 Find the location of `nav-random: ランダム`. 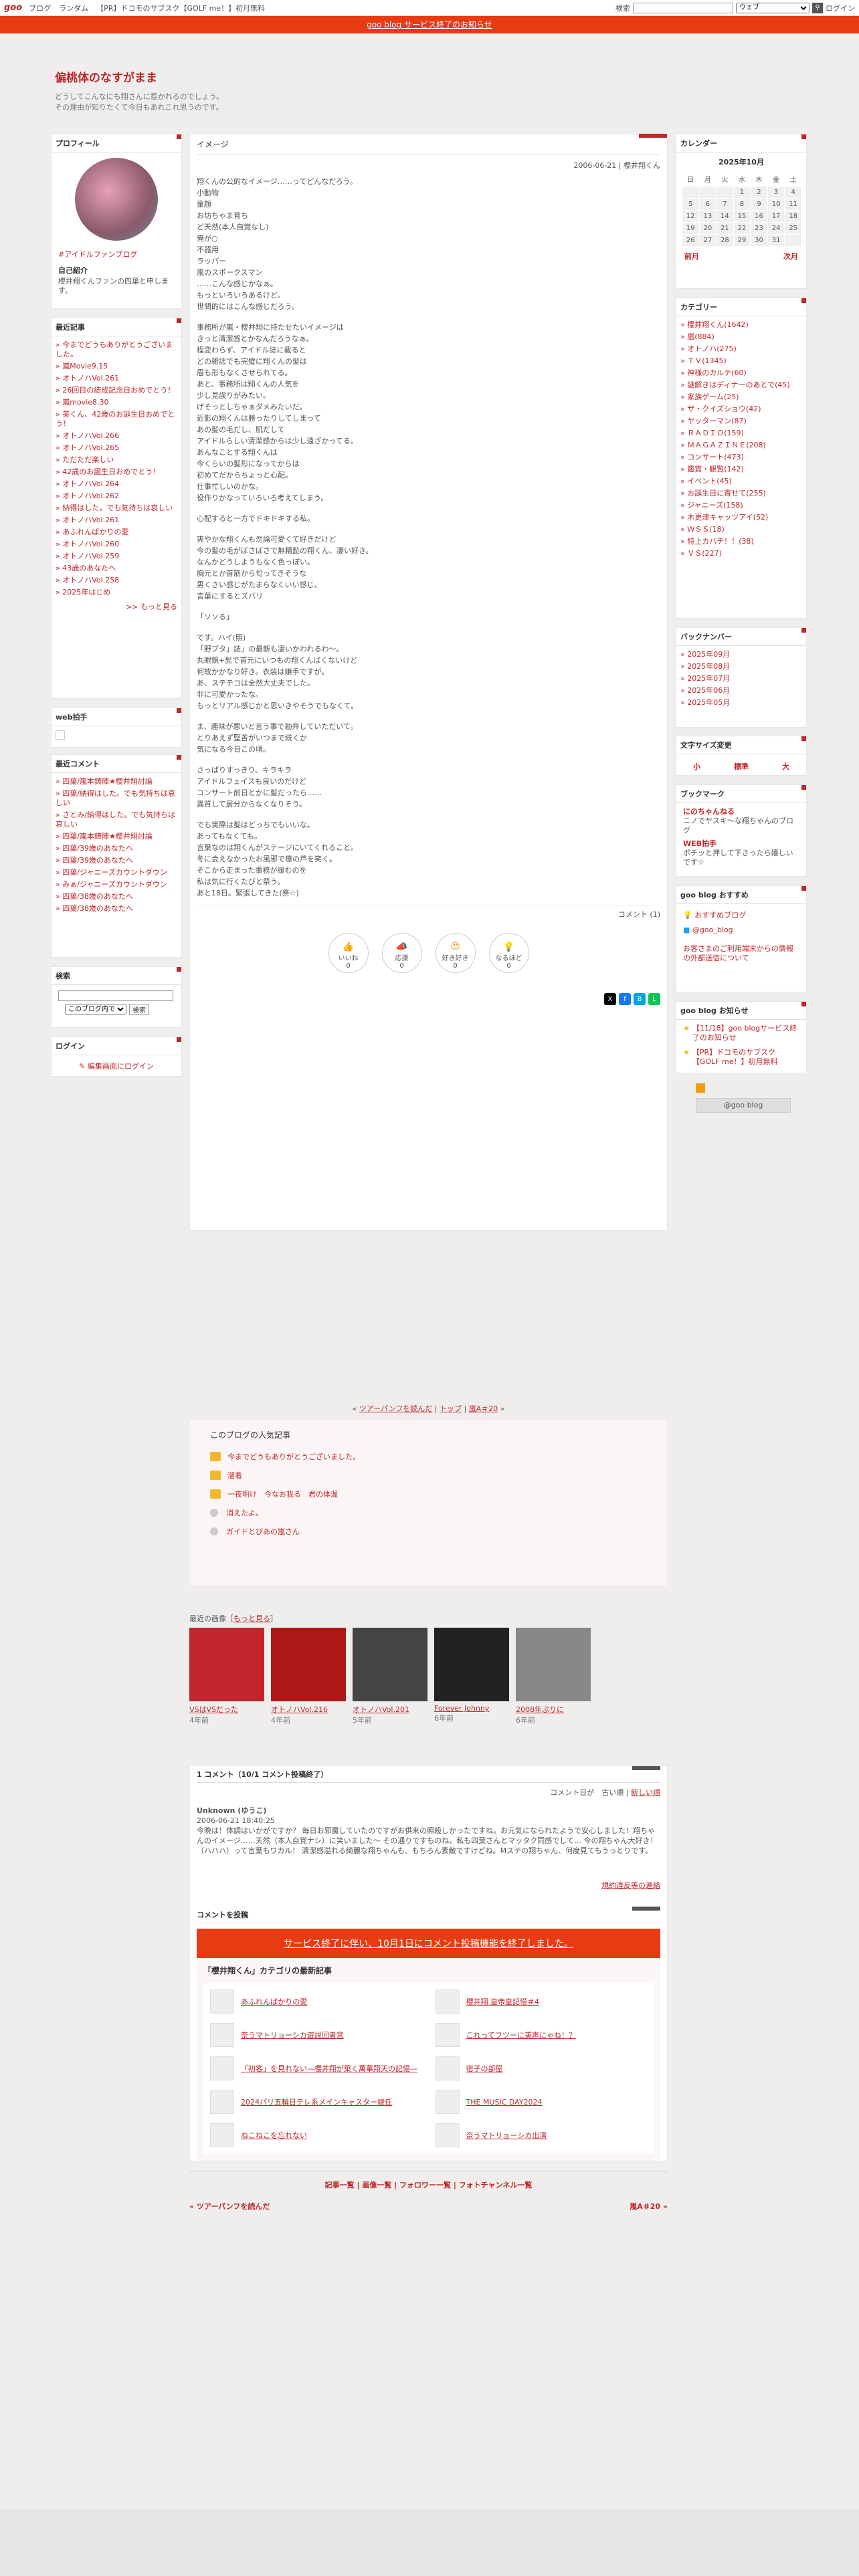

nav-random: ランダム is located at coordinates (73, 8).